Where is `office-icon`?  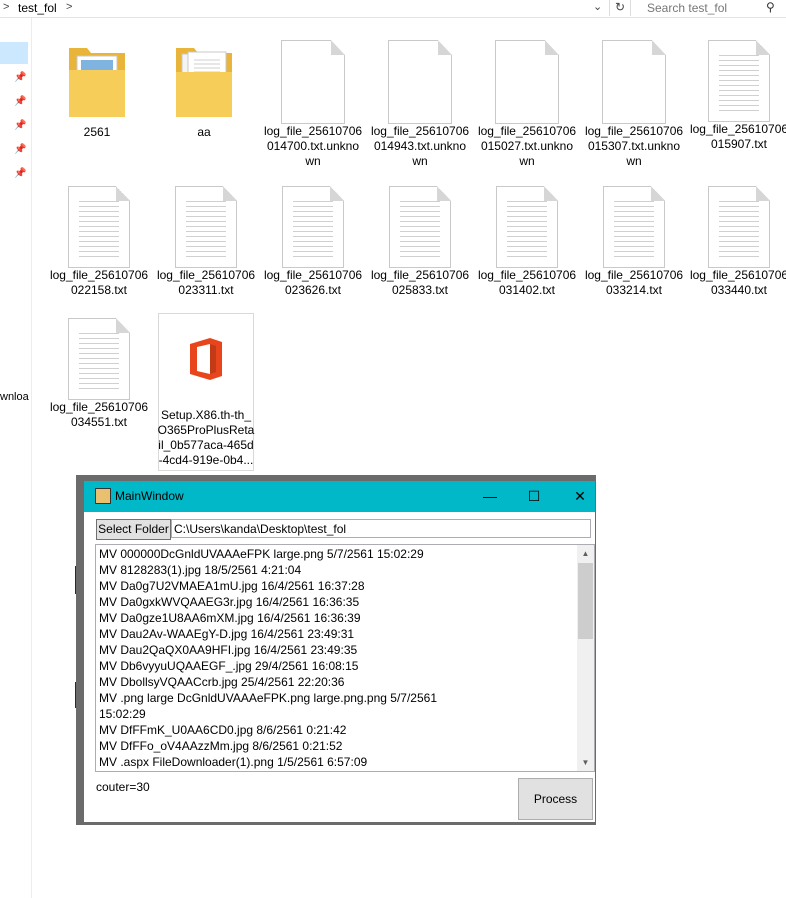 office-icon is located at coordinates (206, 359).